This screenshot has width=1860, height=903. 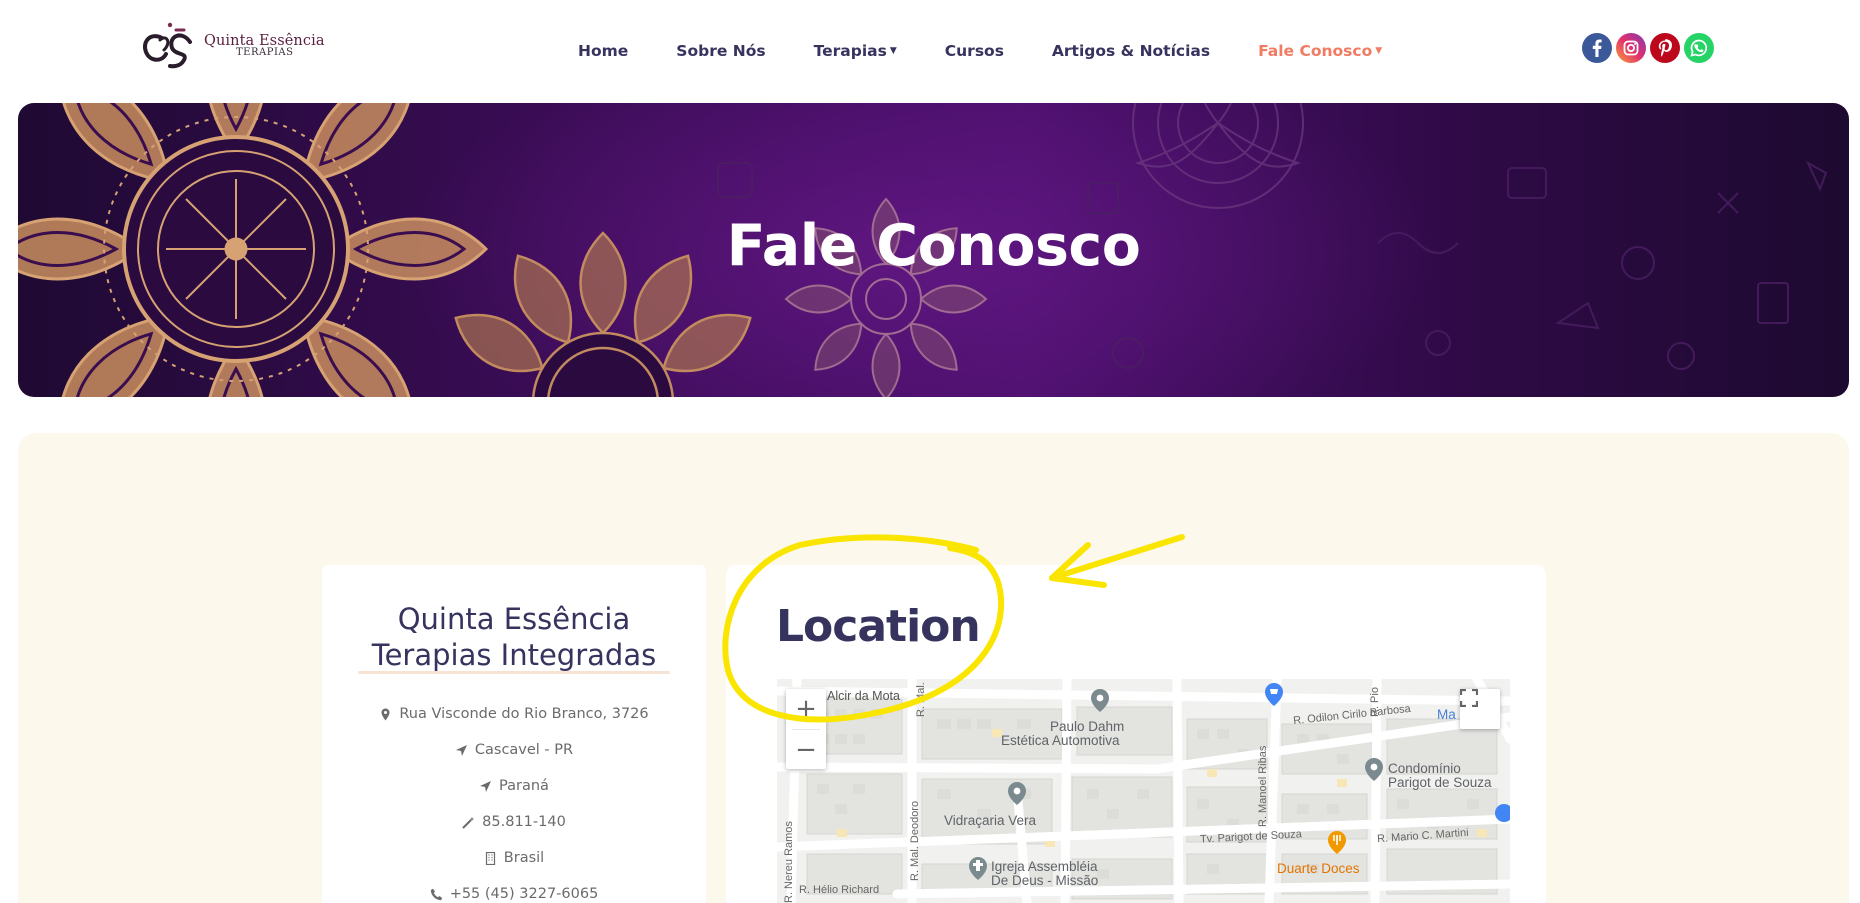 What do you see at coordinates (524, 822) in the screenshot?
I see `zip-text: 85.811-140` at bounding box center [524, 822].